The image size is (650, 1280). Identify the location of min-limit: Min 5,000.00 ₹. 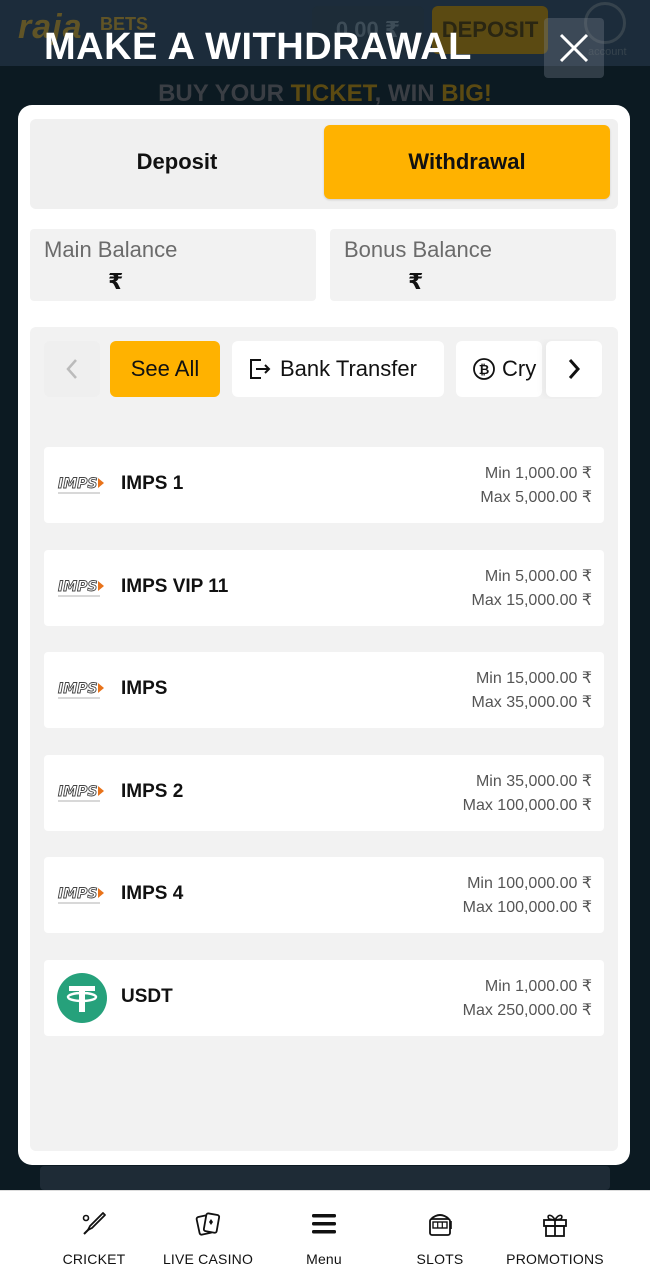
(538, 576).